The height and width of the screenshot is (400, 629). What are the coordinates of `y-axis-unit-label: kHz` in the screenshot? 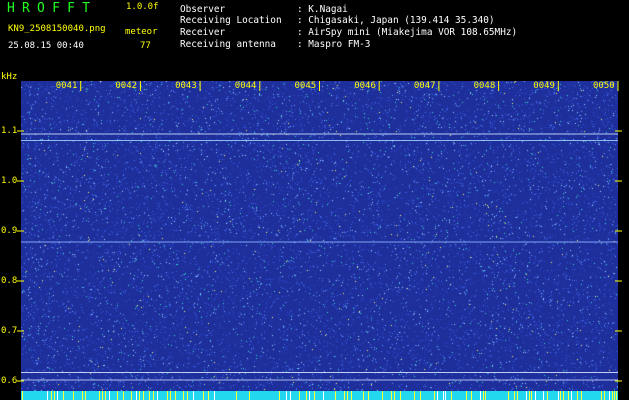 It's located at (9, 77).